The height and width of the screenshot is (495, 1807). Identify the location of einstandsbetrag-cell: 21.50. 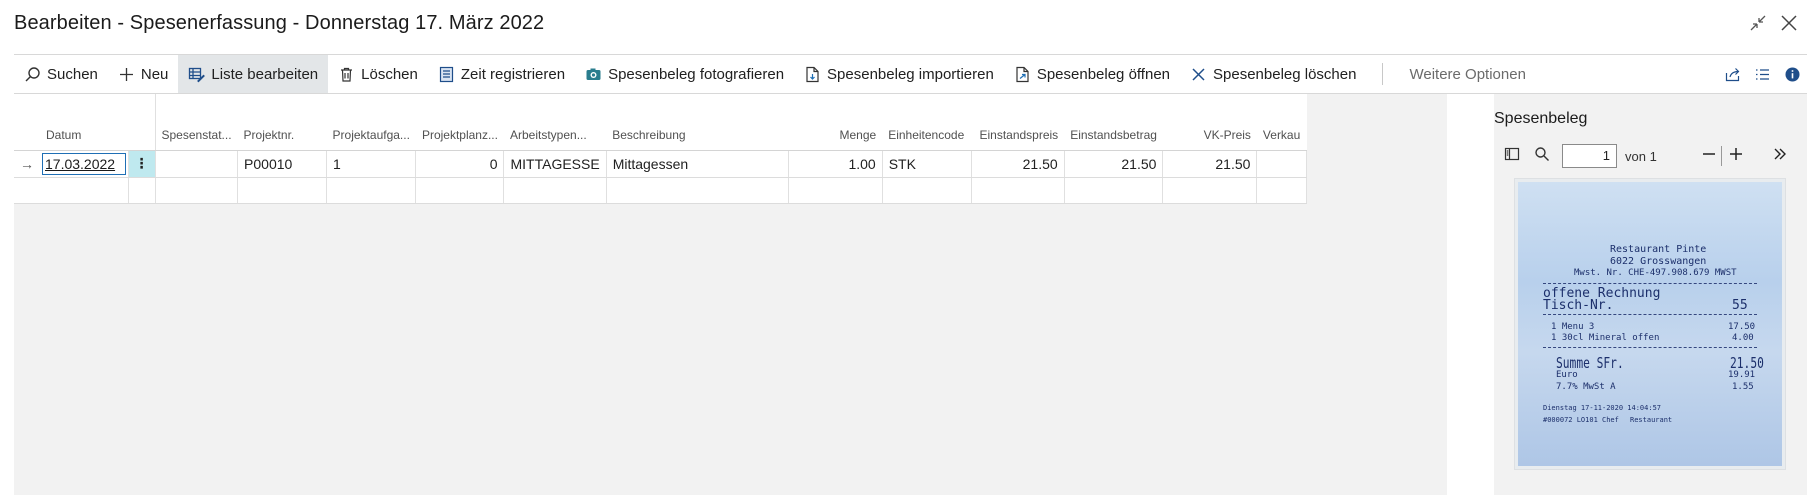
(1114, 164).